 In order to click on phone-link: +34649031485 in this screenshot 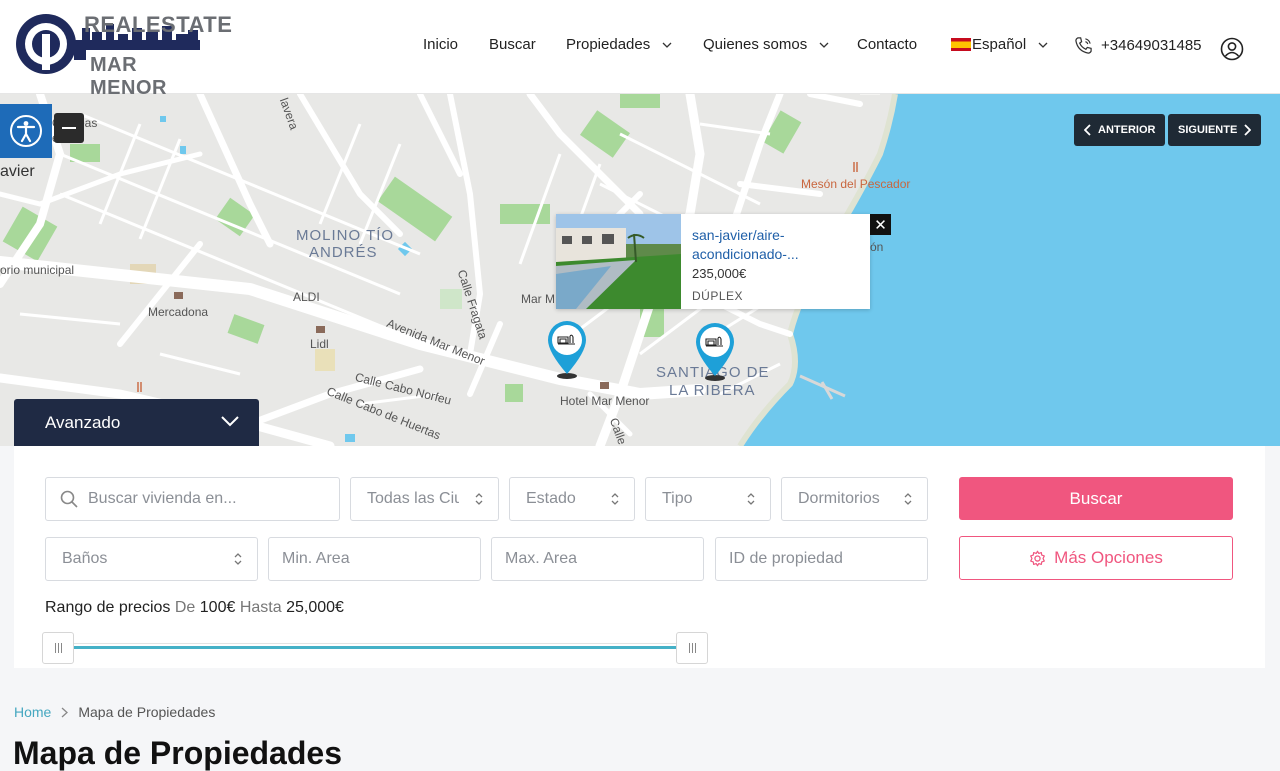, I will do `click(1138, 45)`.